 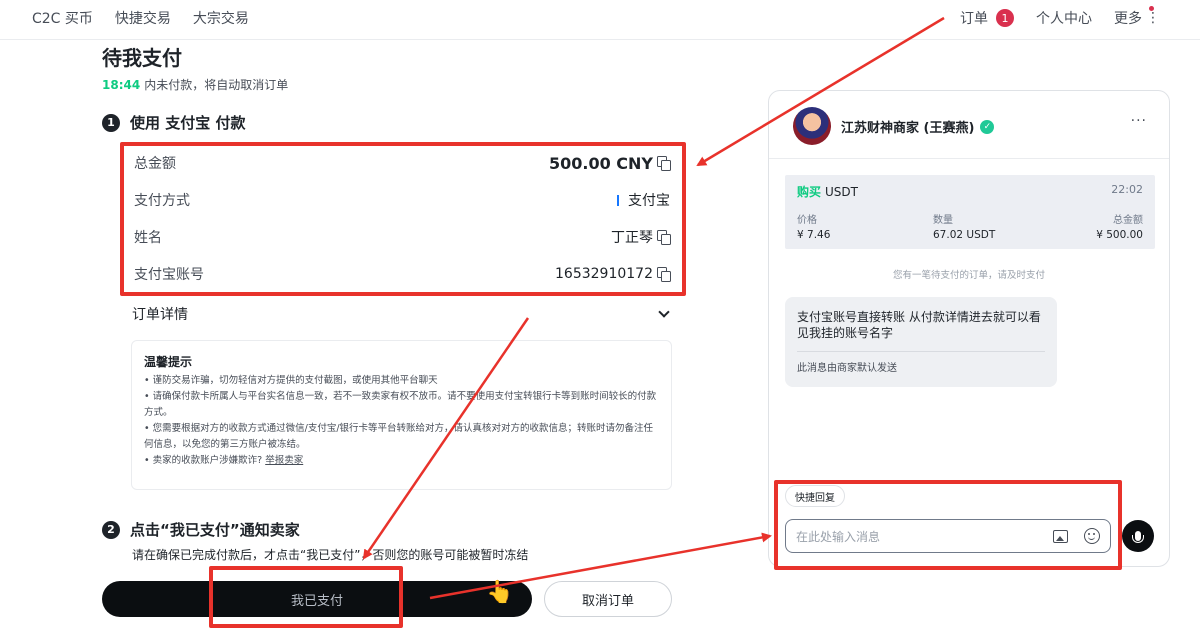 What do you see at coordinates (987, 126) in the screenshot?
I see `verified-icon: ✓` at bounding box center [987, 126].